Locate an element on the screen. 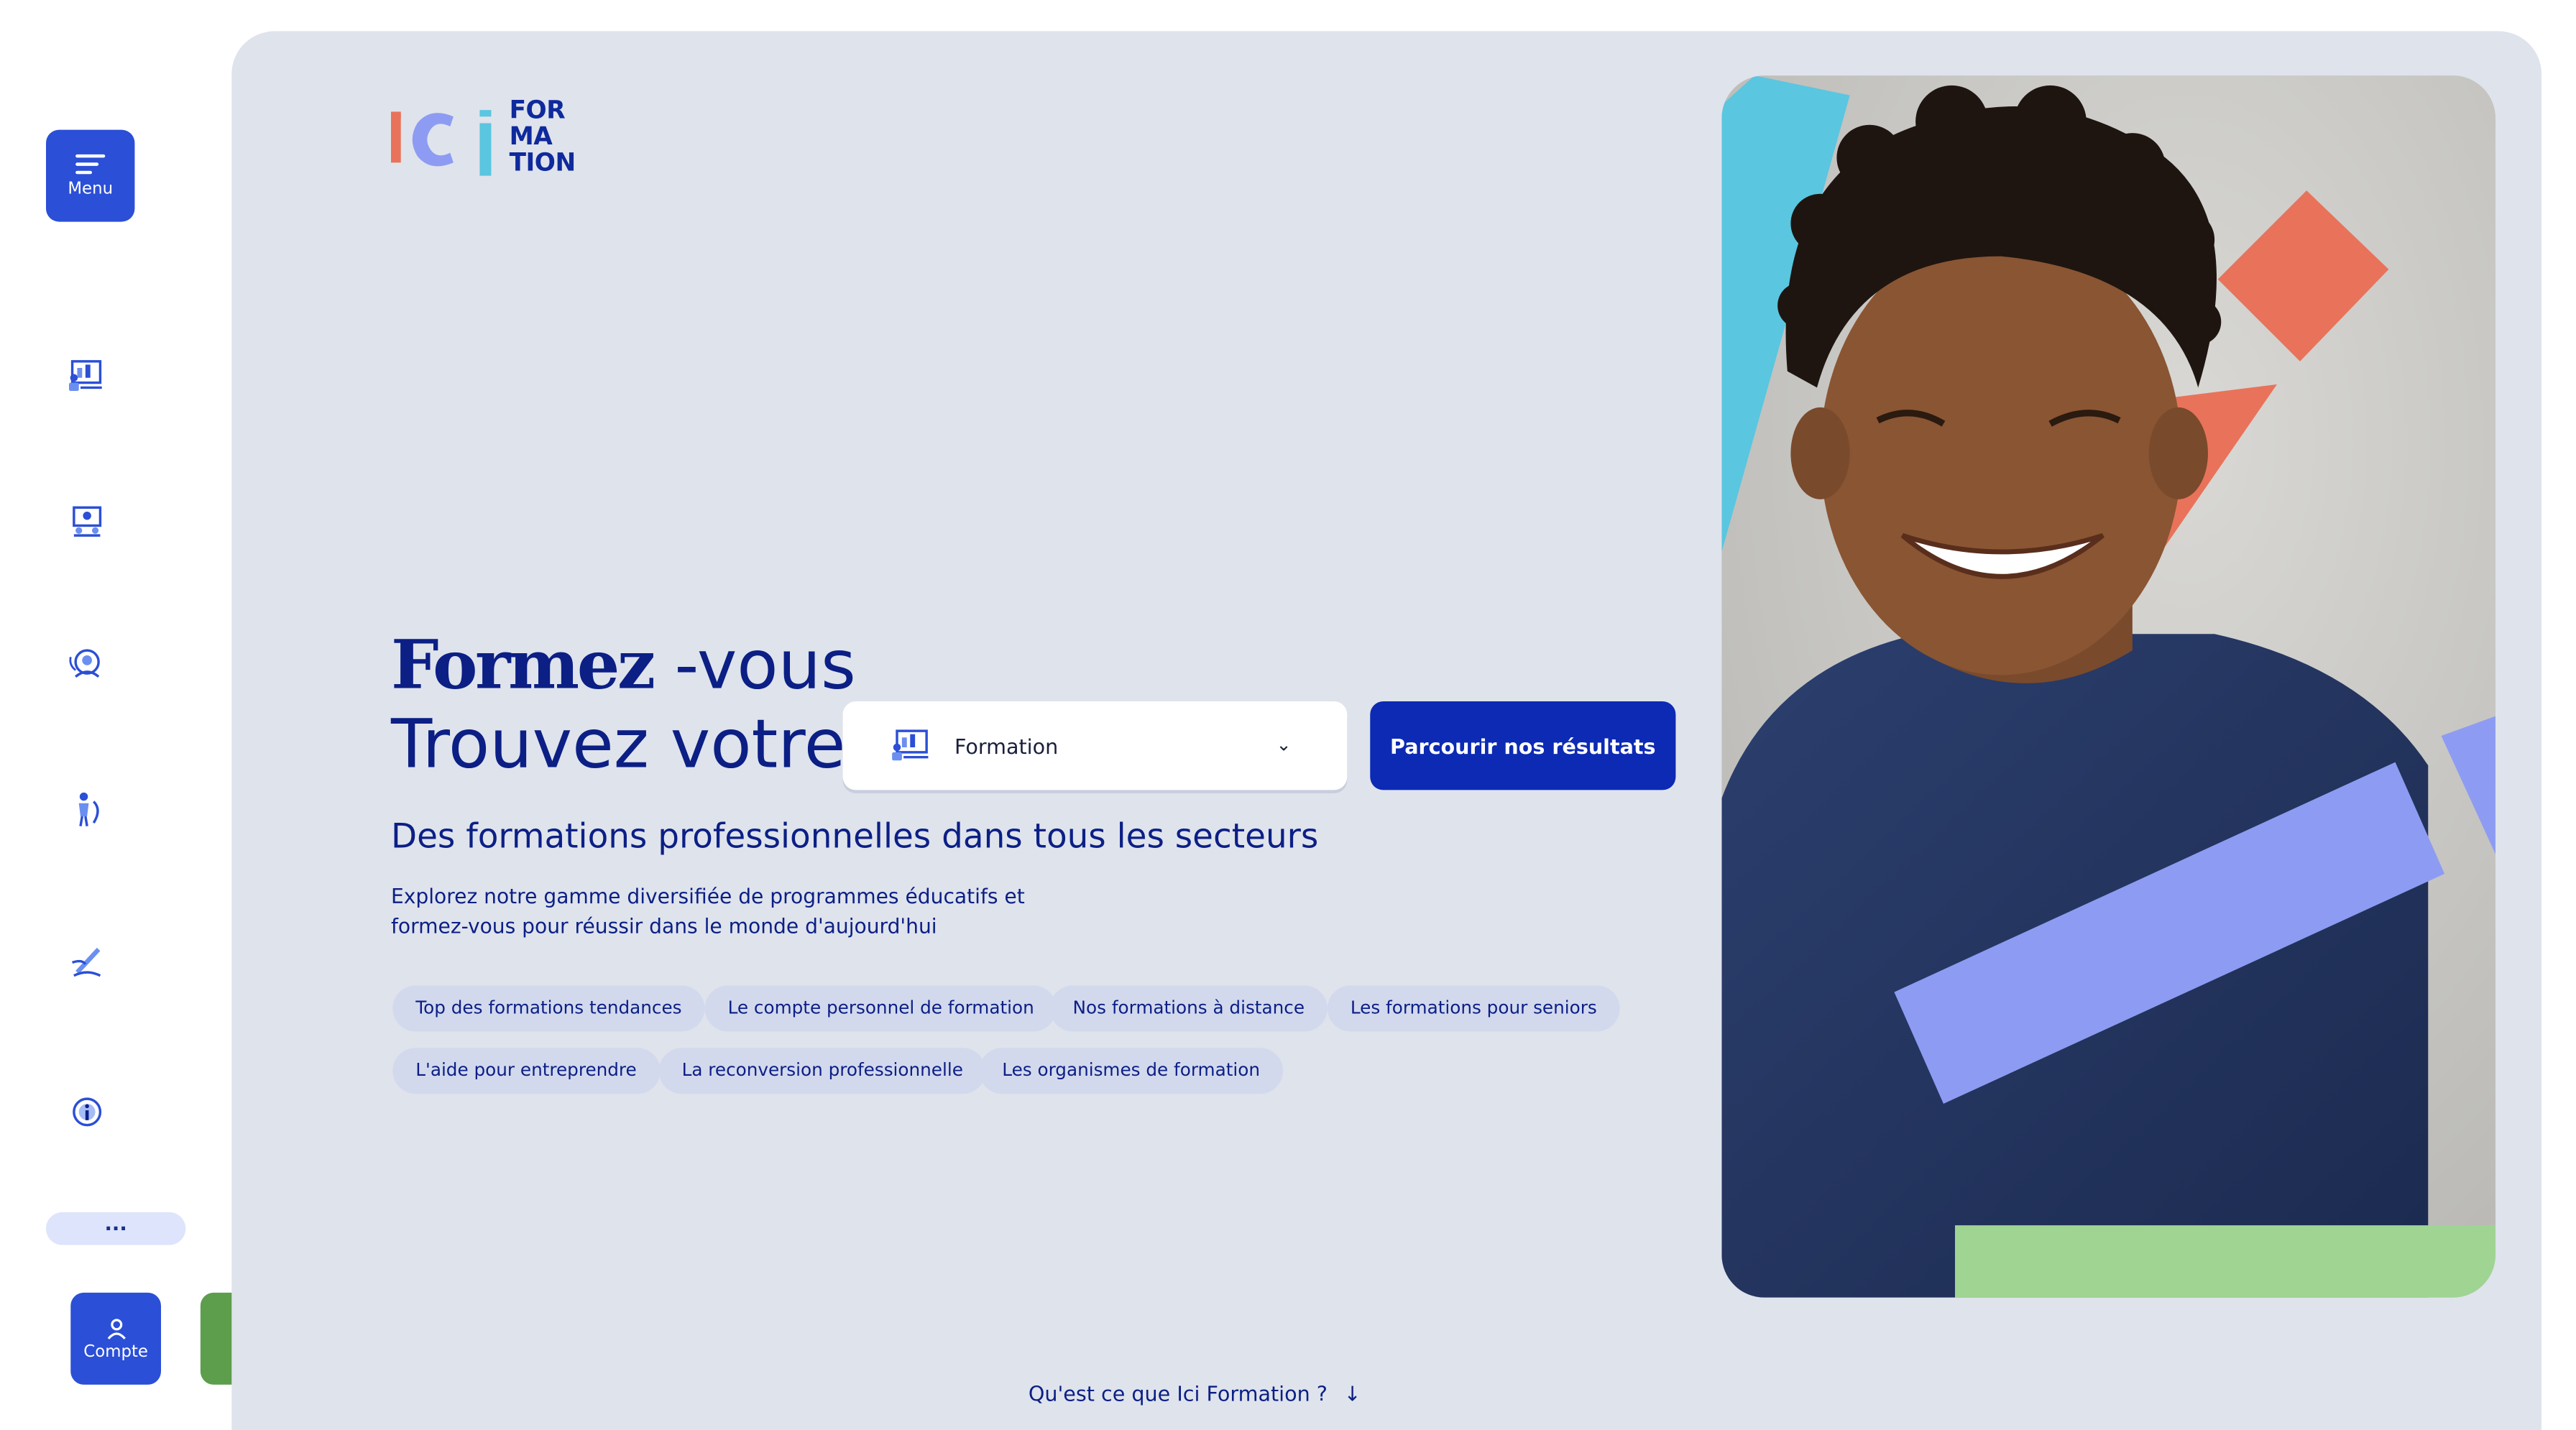 The width and height of the screenshot is (2576, 1430). account-label: Compte is located at coordinates (115, 1351).